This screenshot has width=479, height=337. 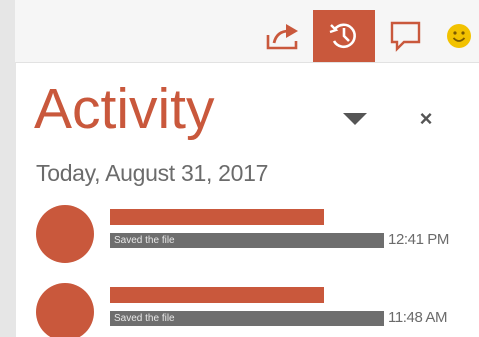 I want to click on comments-button, so click(x=406, y=36).